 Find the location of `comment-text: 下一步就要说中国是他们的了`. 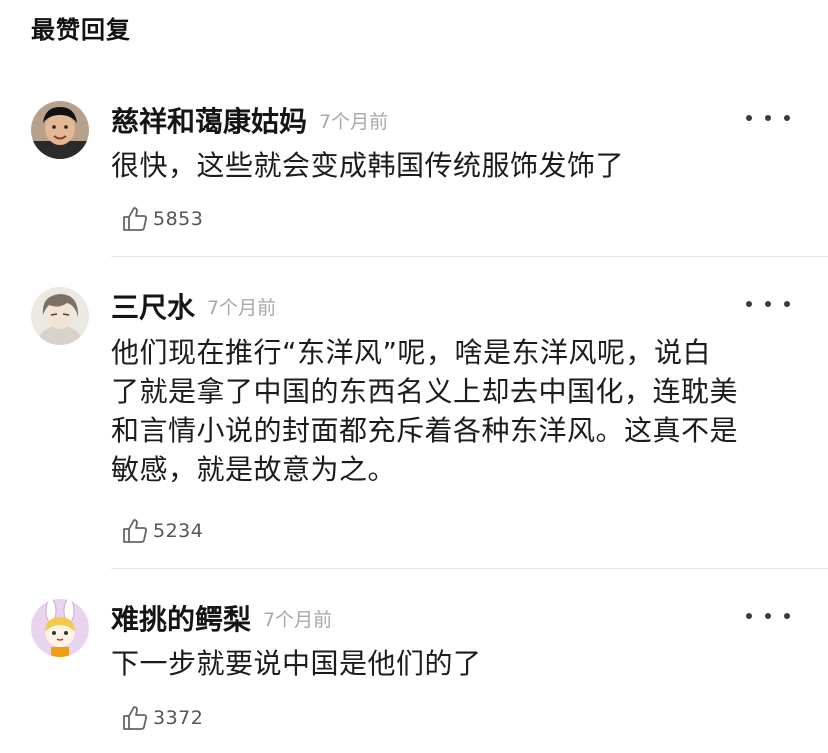

comment-text: 下一步就要说中国是他们的了 is located at coordinates (456, 663).